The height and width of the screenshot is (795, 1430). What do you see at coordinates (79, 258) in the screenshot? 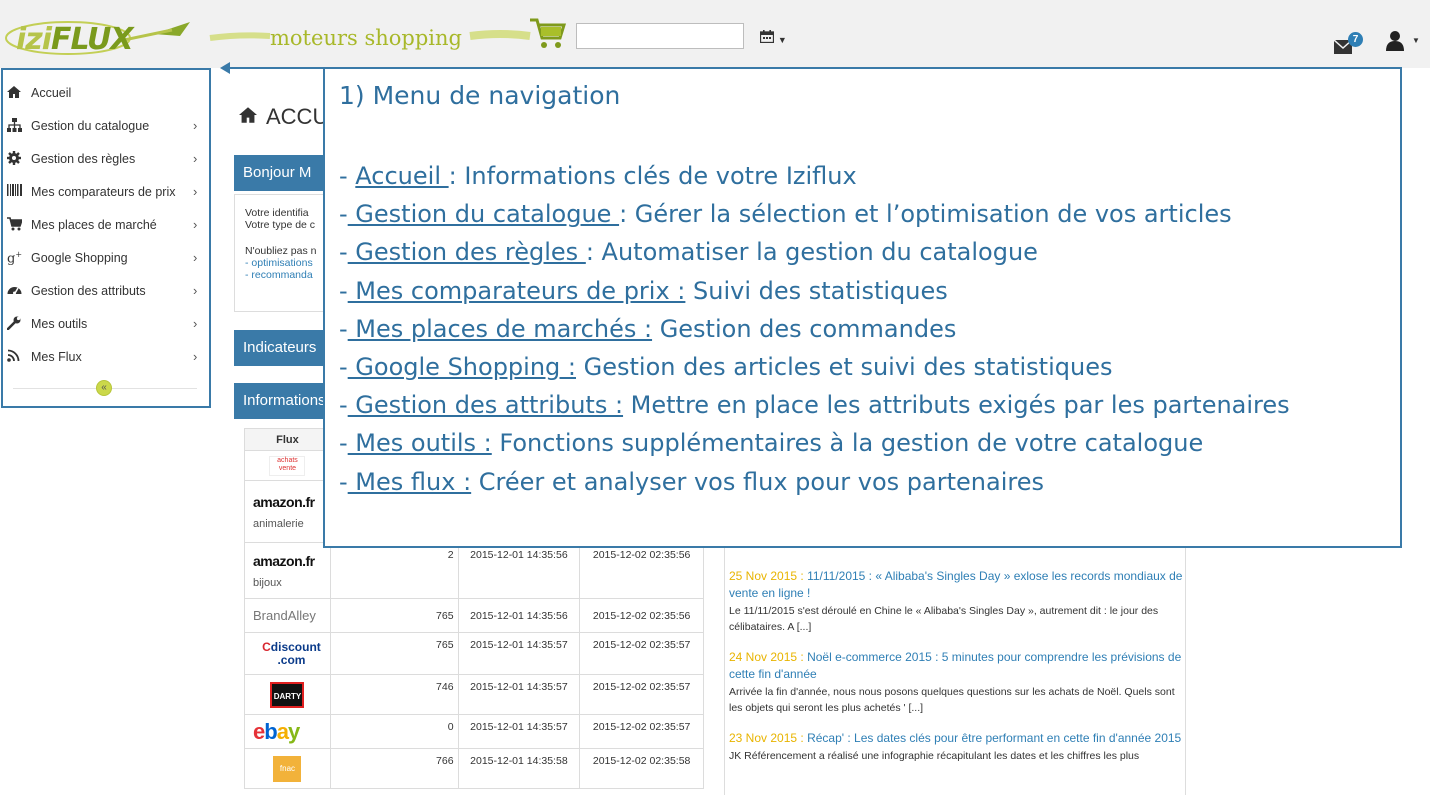
I see `sidebar-item-label: Google Shopping` at bounding box center [79, 258].